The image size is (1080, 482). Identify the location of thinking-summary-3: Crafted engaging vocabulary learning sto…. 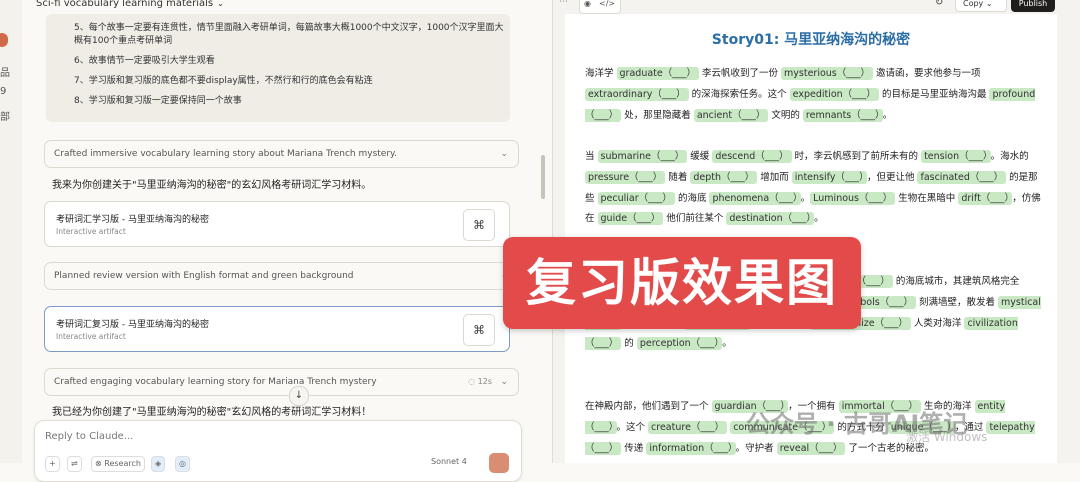
(281, 382).